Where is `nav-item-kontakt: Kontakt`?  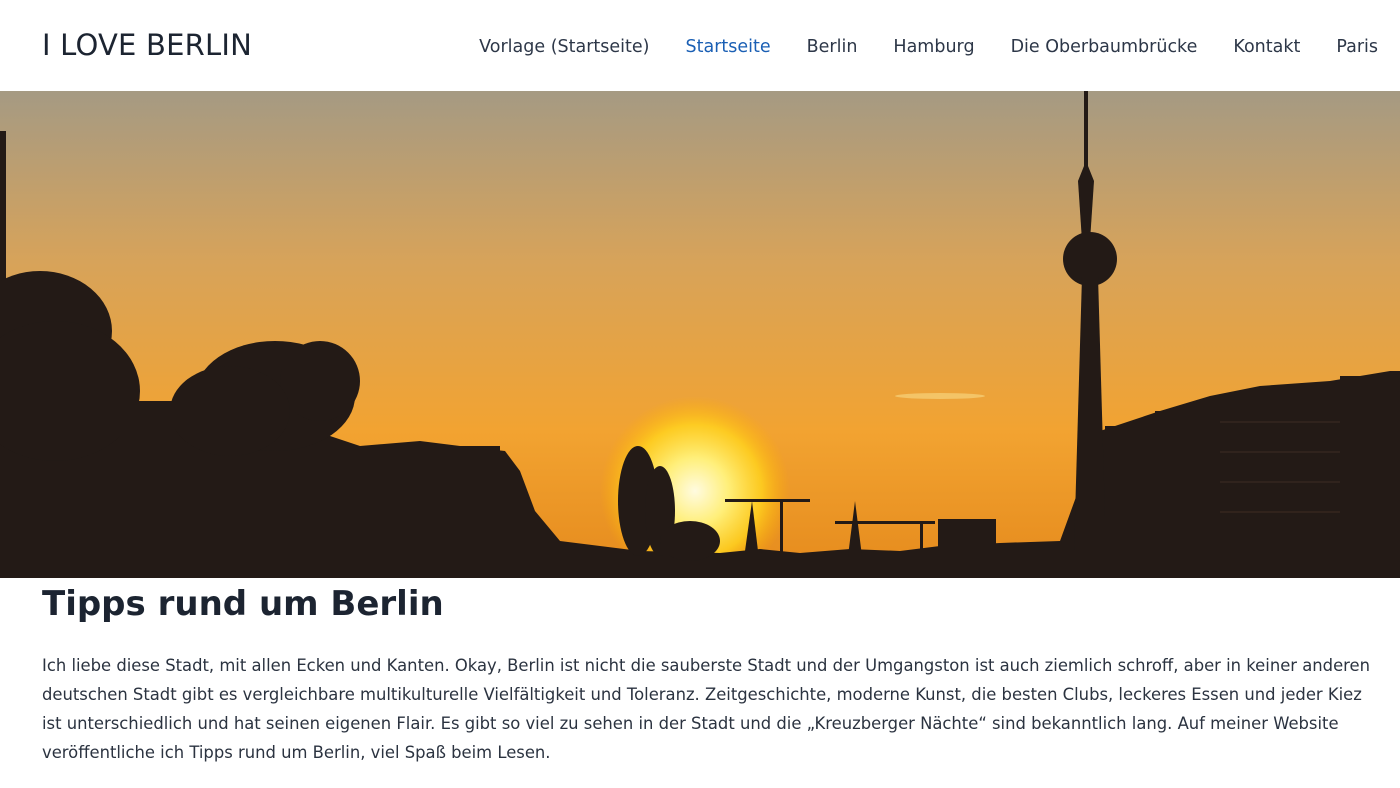
nav-item-kontakt: Kontakt is located at coordinates (1266, 47).